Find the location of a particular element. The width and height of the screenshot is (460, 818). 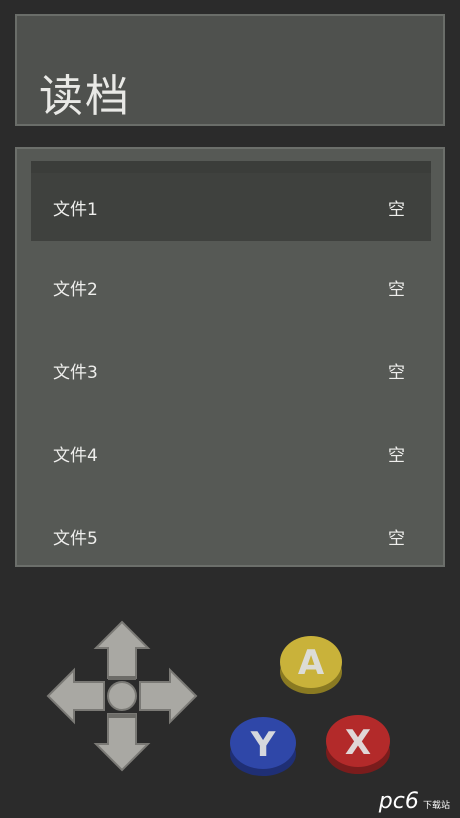

save-slot-name: 文件1 is located at coordinates (75, 209).